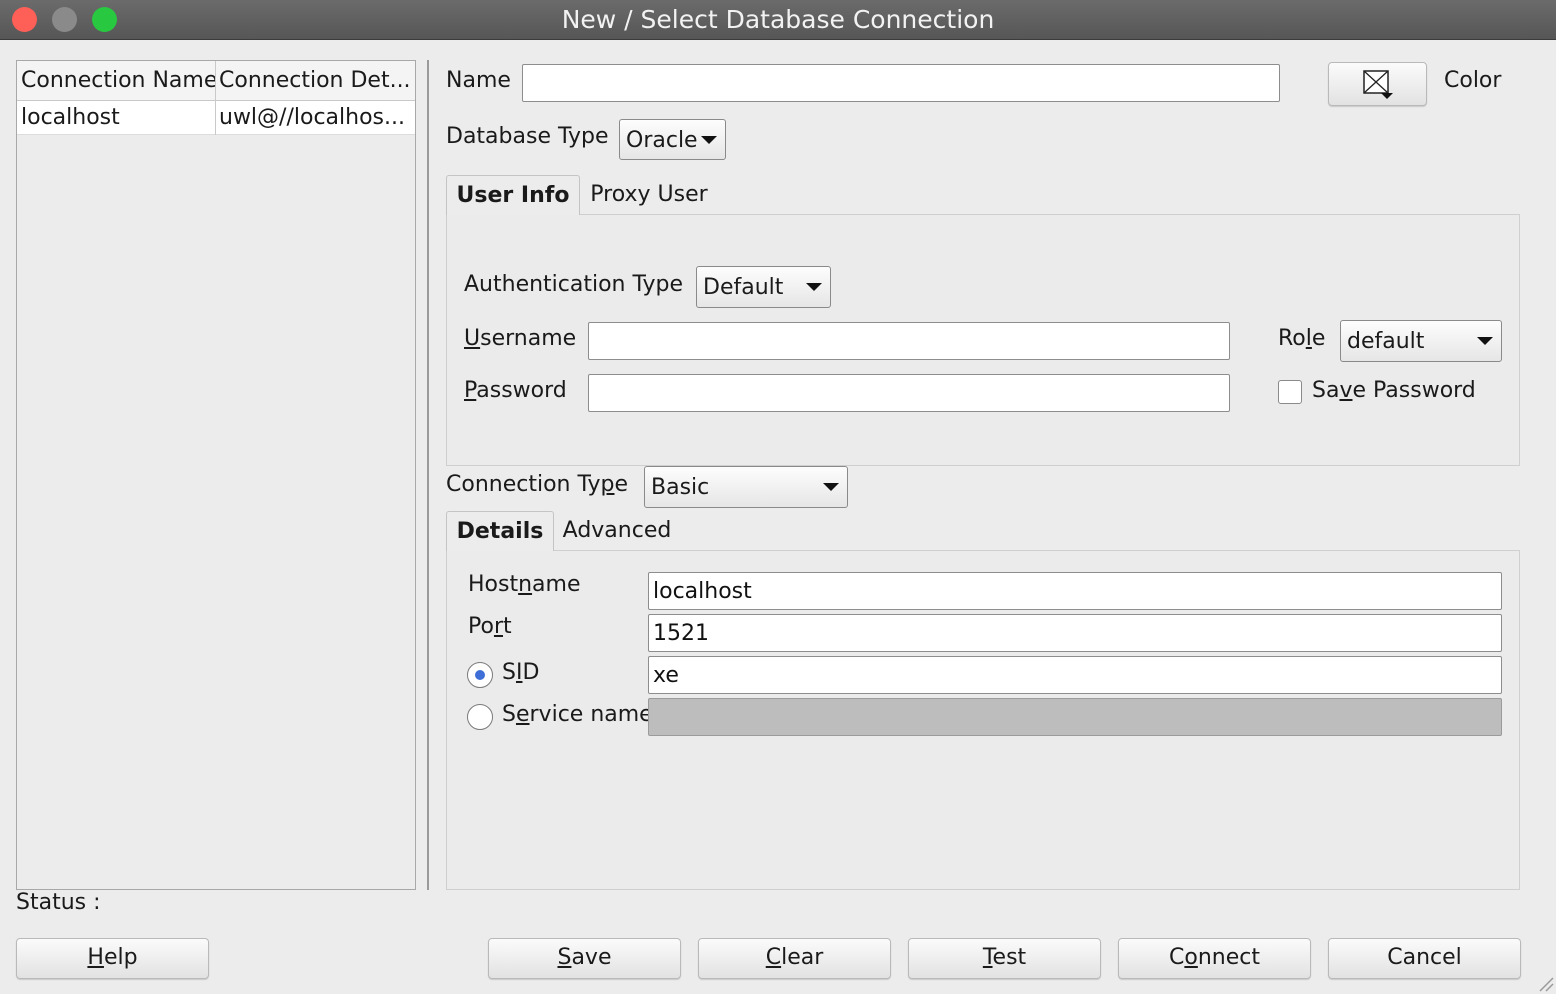 The height and width of the screenshot is (994, 1556). I want to click on help-mnemonic: H, so click(95, 957).